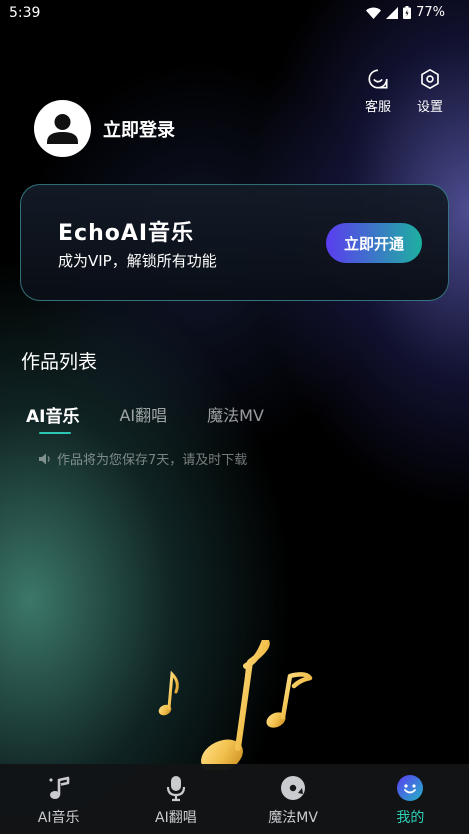 This screenshot has height=834, width=469. I want to click on tab-magic-mv: 魔法MV, so click(235, 414).